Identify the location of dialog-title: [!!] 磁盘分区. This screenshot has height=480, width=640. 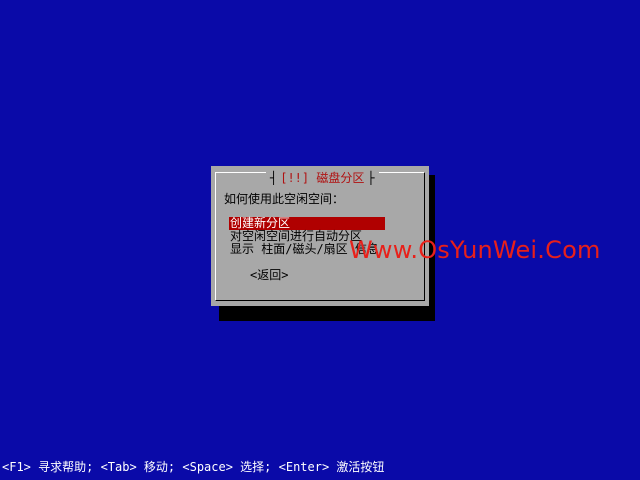
(322, 178).